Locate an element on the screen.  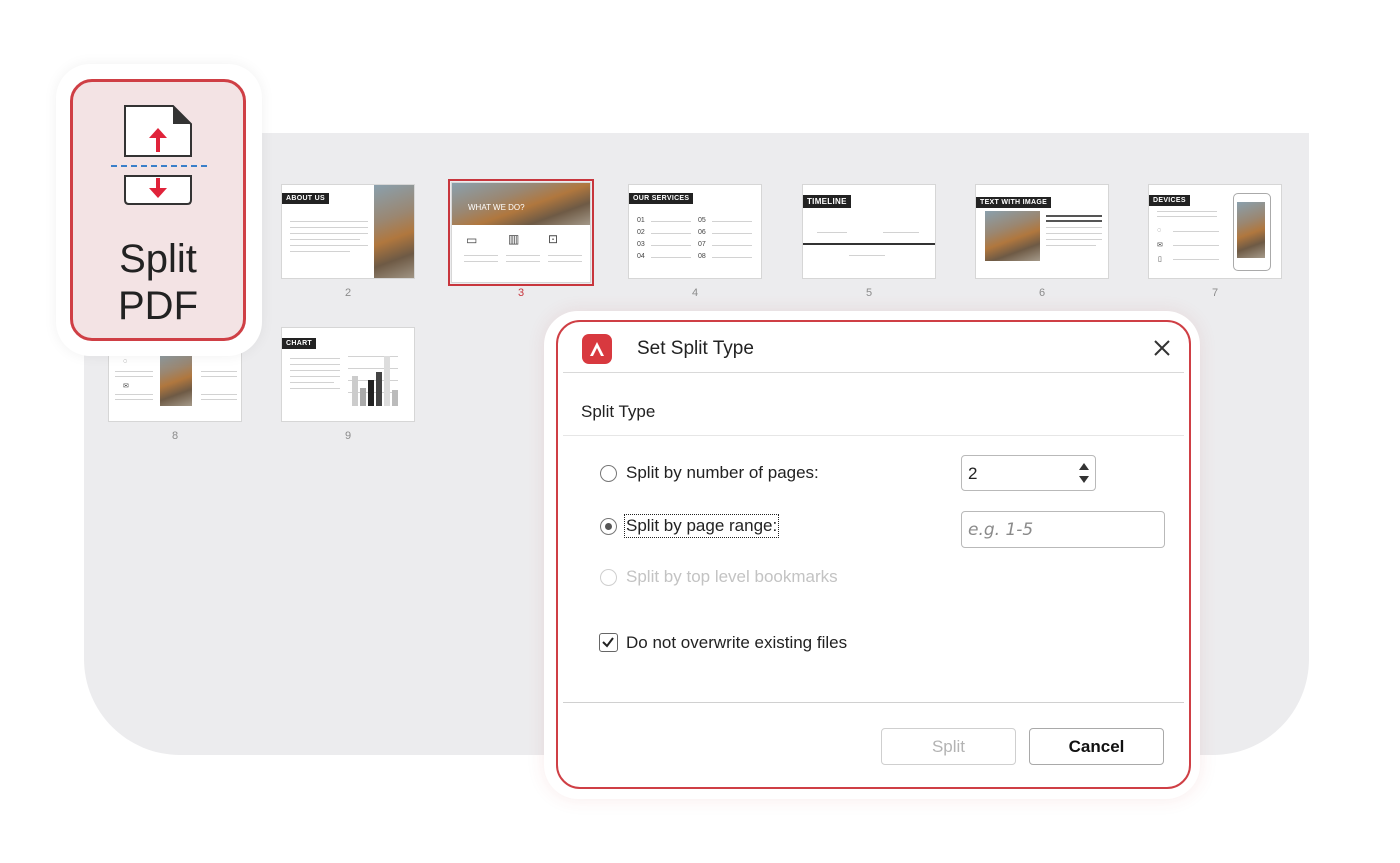
app-logo-icon is located at coordinates (597, 349).